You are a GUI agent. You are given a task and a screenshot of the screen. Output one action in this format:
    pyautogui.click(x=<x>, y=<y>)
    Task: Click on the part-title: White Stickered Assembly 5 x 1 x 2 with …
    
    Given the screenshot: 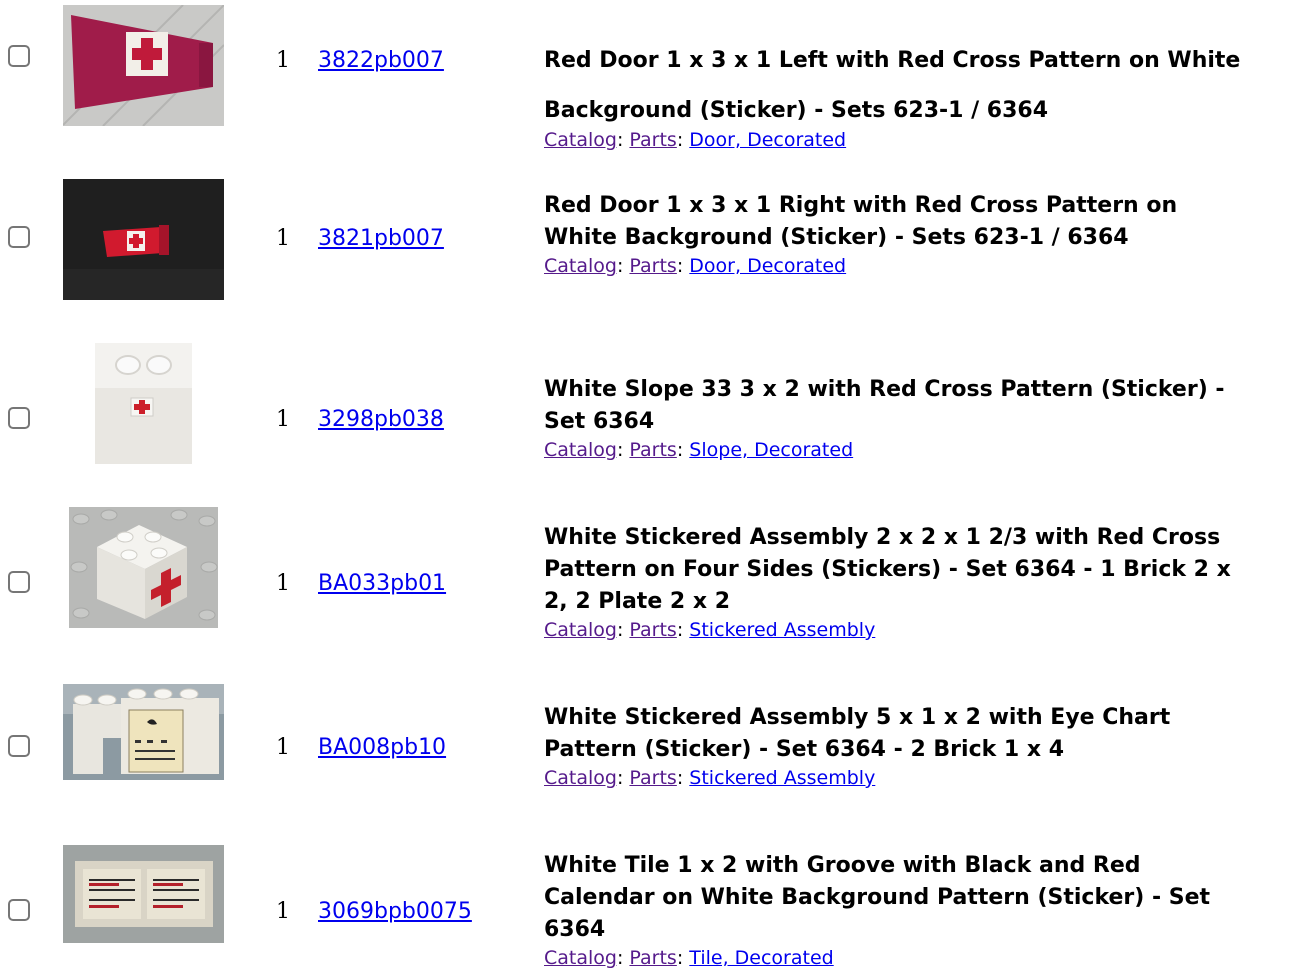 What is the action you would take?
    pyautogui.click(x=857, y=733)
    